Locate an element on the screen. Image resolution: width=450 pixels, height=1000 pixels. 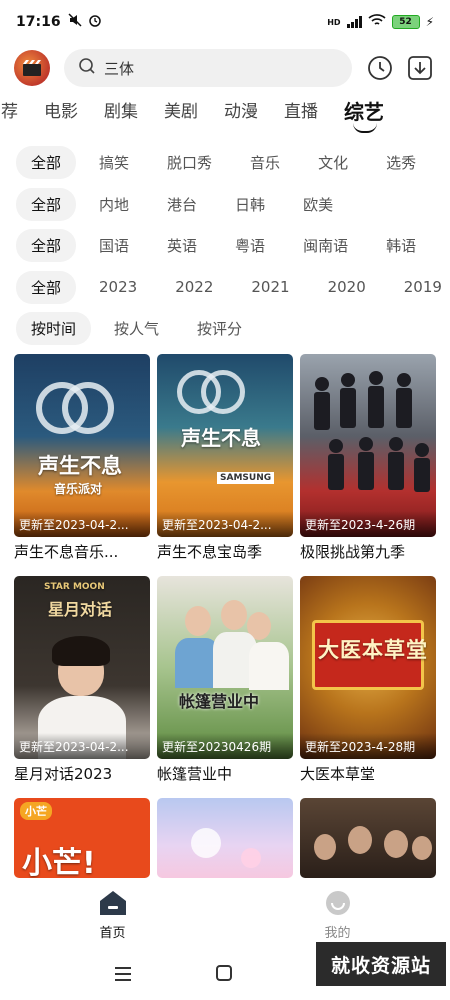
top-bar is located at coordinates (225, 68).